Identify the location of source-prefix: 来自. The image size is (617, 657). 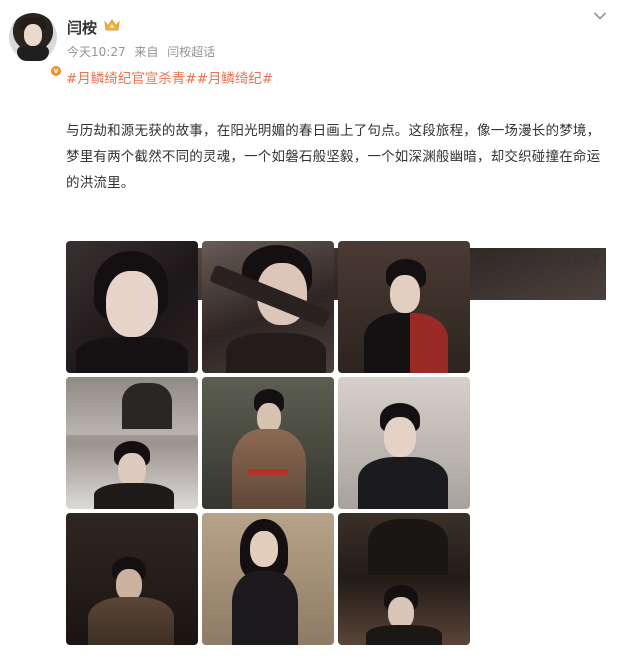
(146, 52).